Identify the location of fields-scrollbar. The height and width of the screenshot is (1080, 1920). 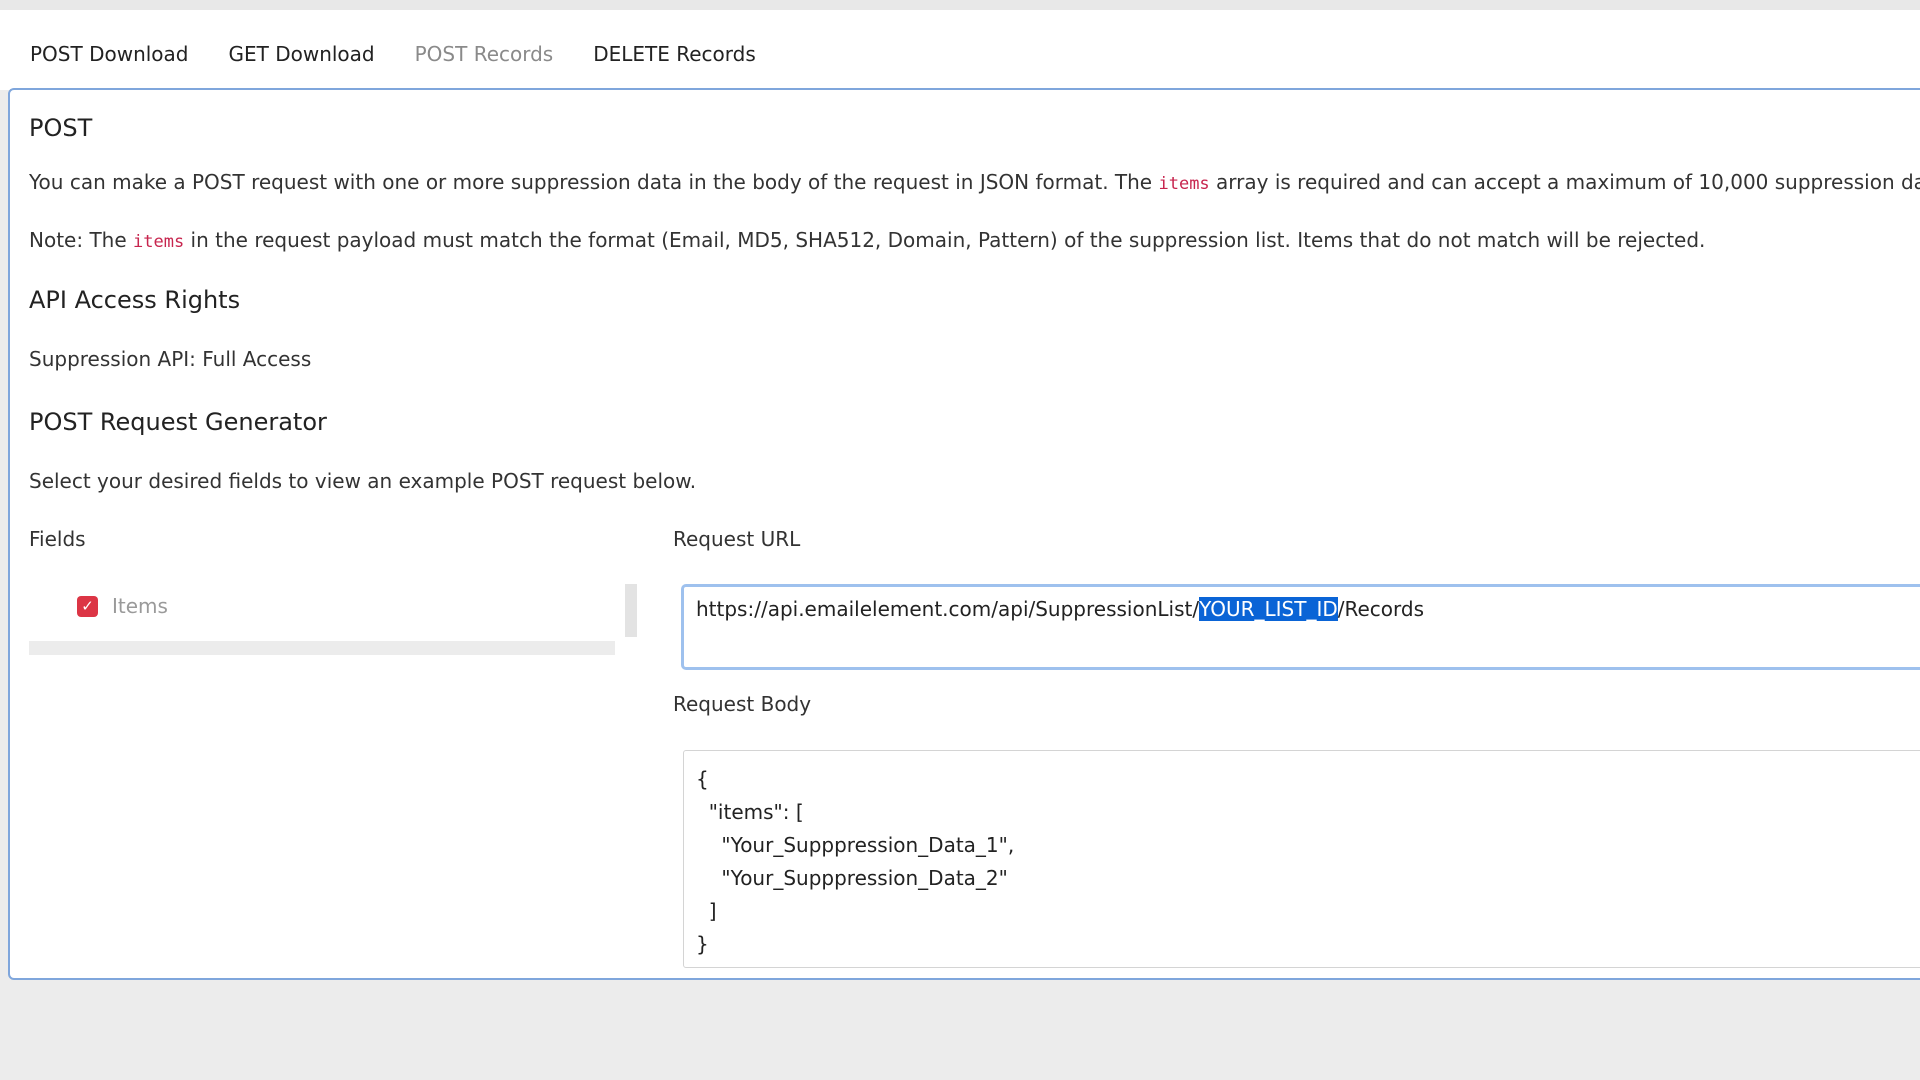
(631, 610).